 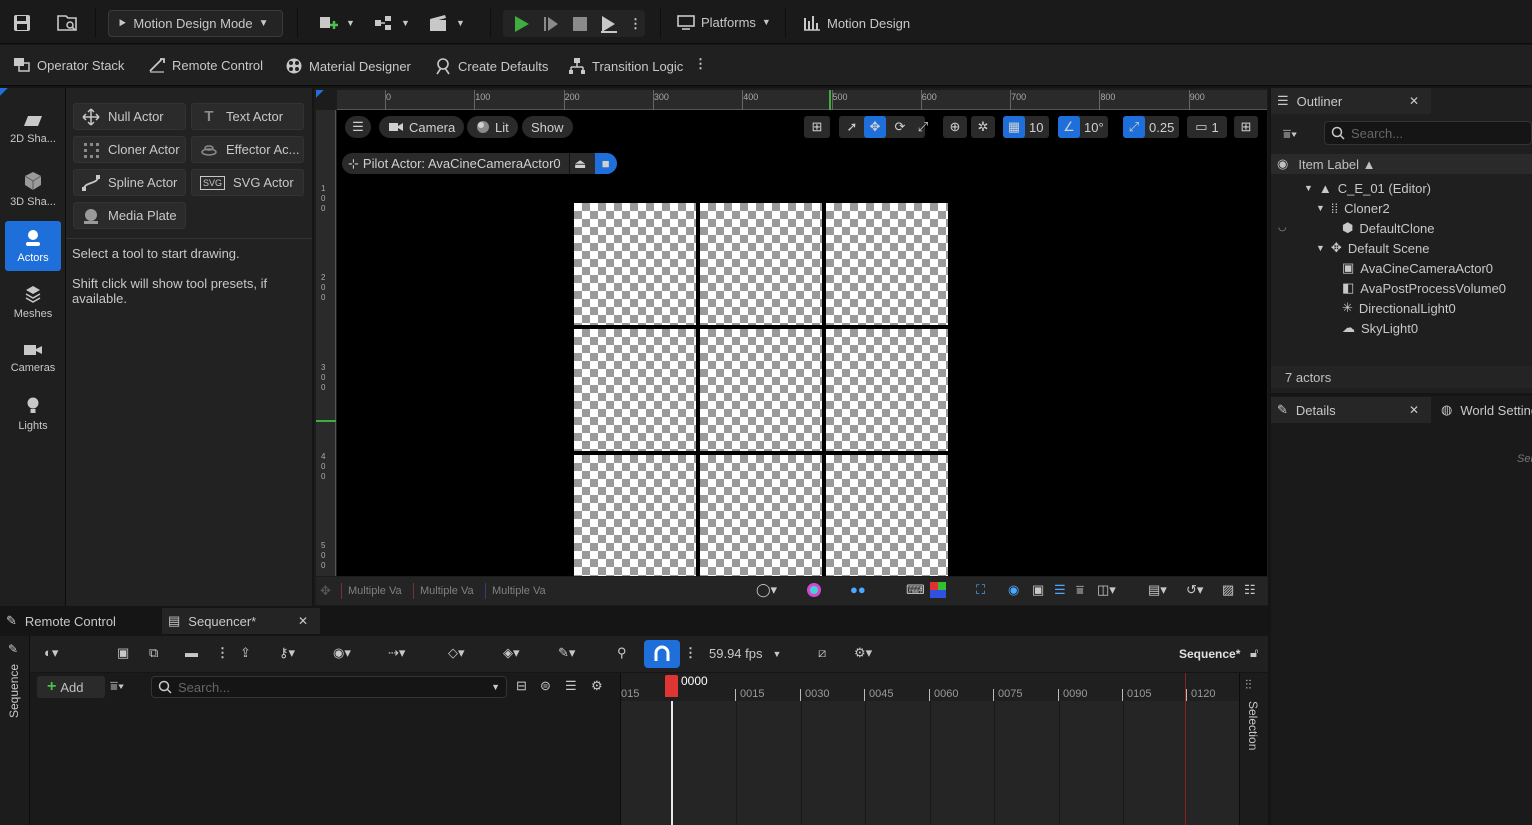 What do you see at coordinates (1402, 288) in the screenshot?
I see `tree-row: ◧ AvaPostProcessVolume0` at bounding box center [1402, 288].